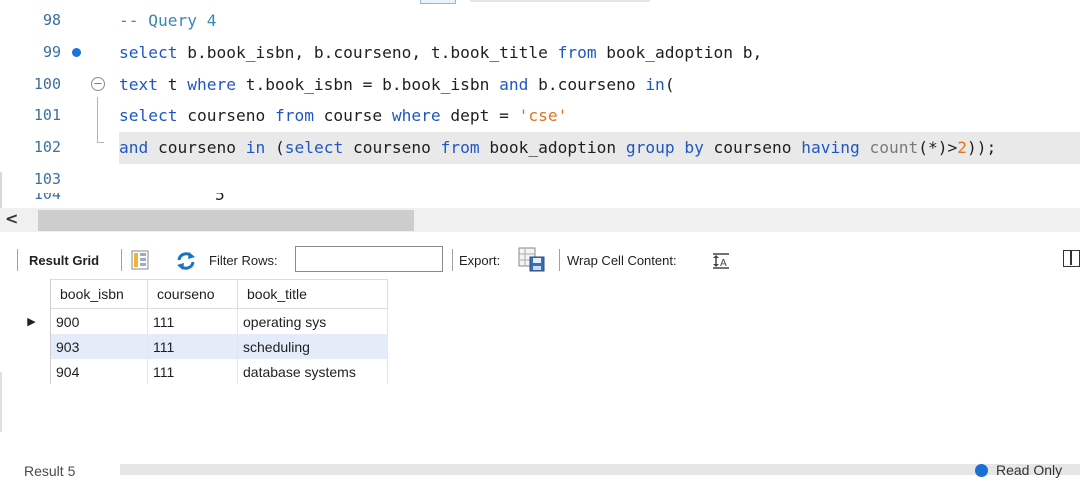 Image resolution: width=1080 pixels, height=479 pixels. I want to click on line-number: 98, so click(51, 20).